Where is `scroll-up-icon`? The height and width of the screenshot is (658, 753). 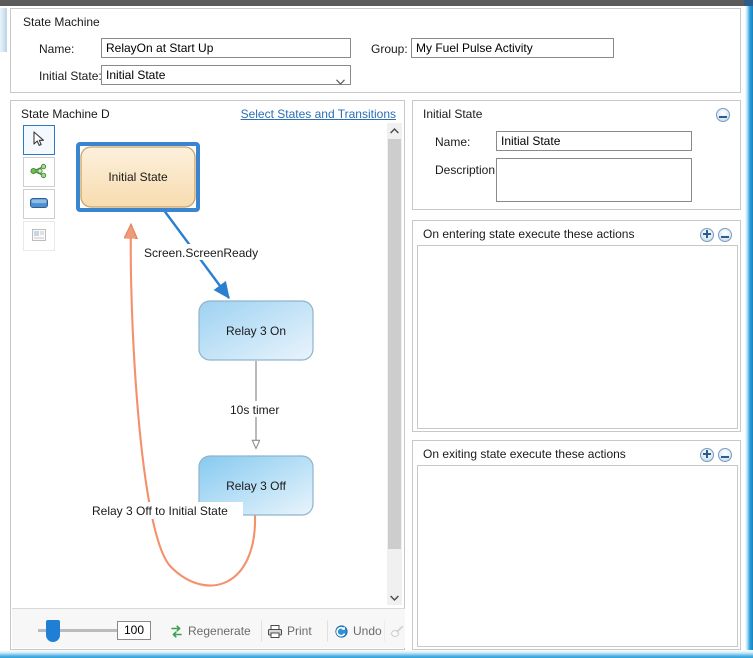
scroll-up-icon is located at coordinates (394, 130).